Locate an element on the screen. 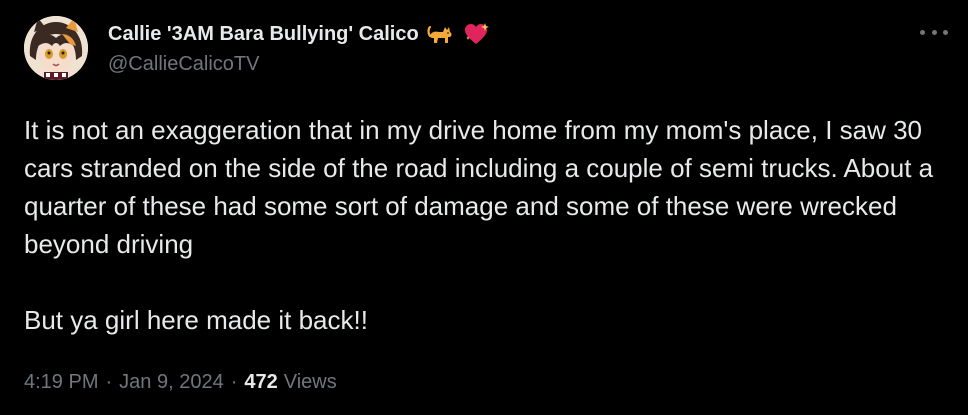 The image size is (968, 415). display-name: Callie '3AM Bara Bullying' Calico is located at coordinates (263, 34).